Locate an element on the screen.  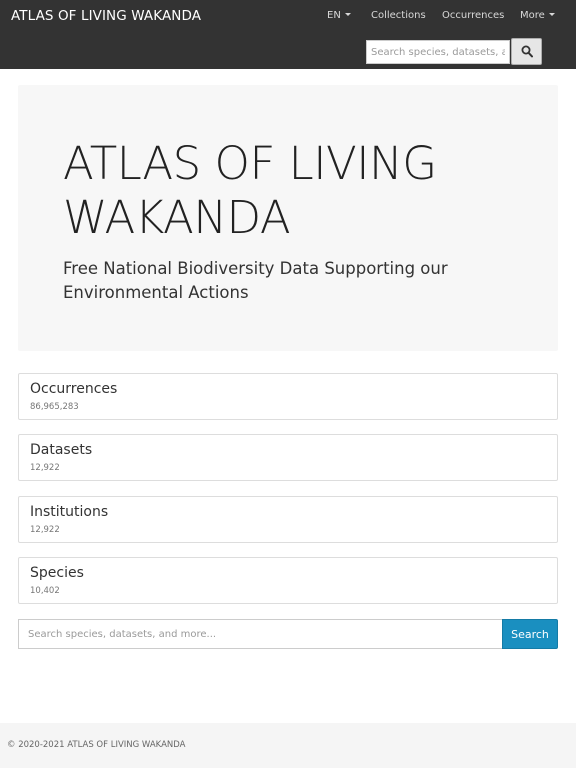
search-icon is located at coordinates (527, 51).